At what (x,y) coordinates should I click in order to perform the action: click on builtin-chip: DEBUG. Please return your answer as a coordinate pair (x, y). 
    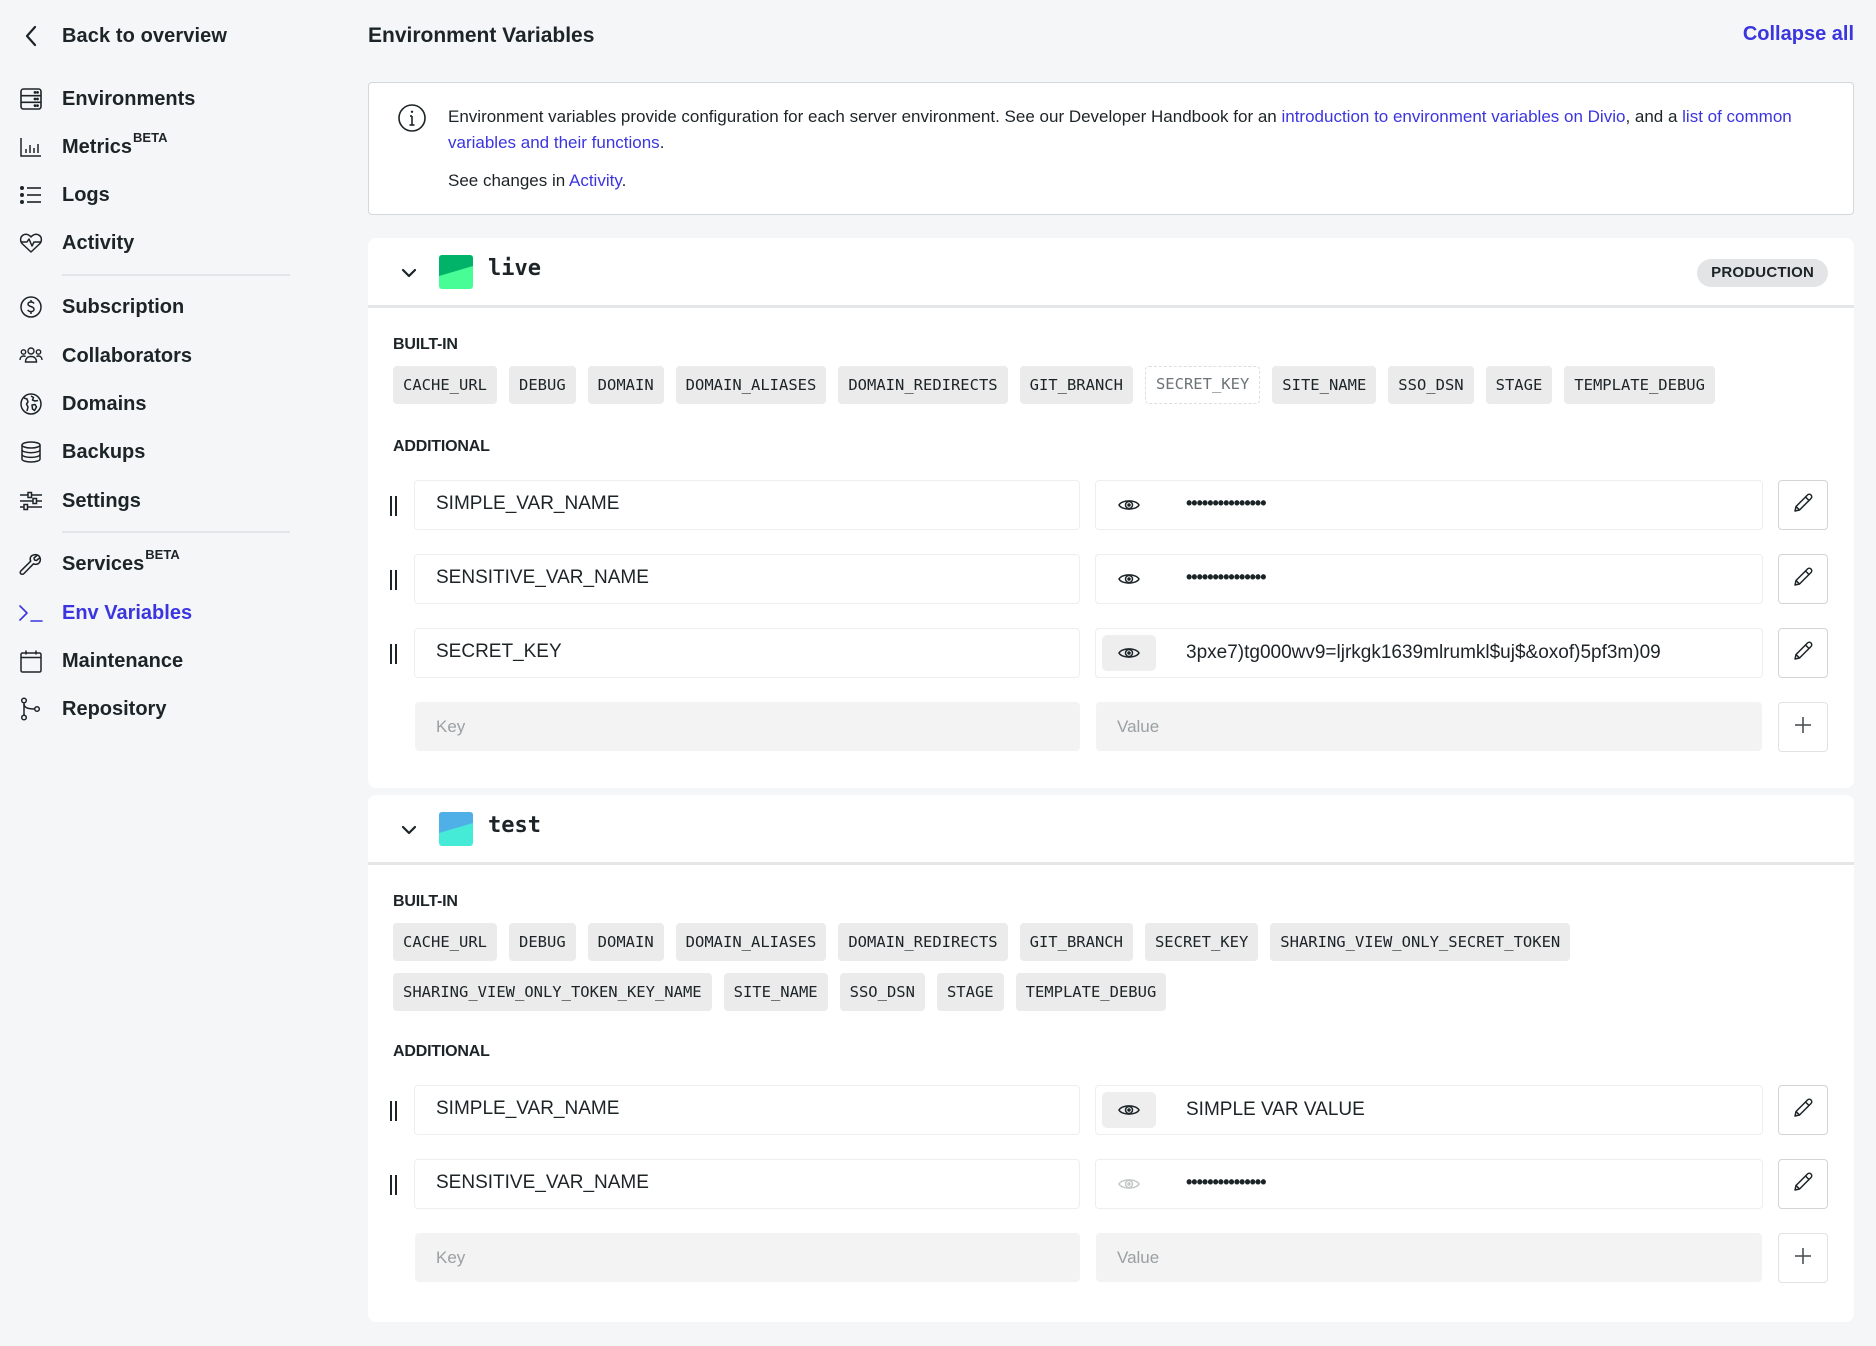
    Looking at the image, I should click on (542, 385).